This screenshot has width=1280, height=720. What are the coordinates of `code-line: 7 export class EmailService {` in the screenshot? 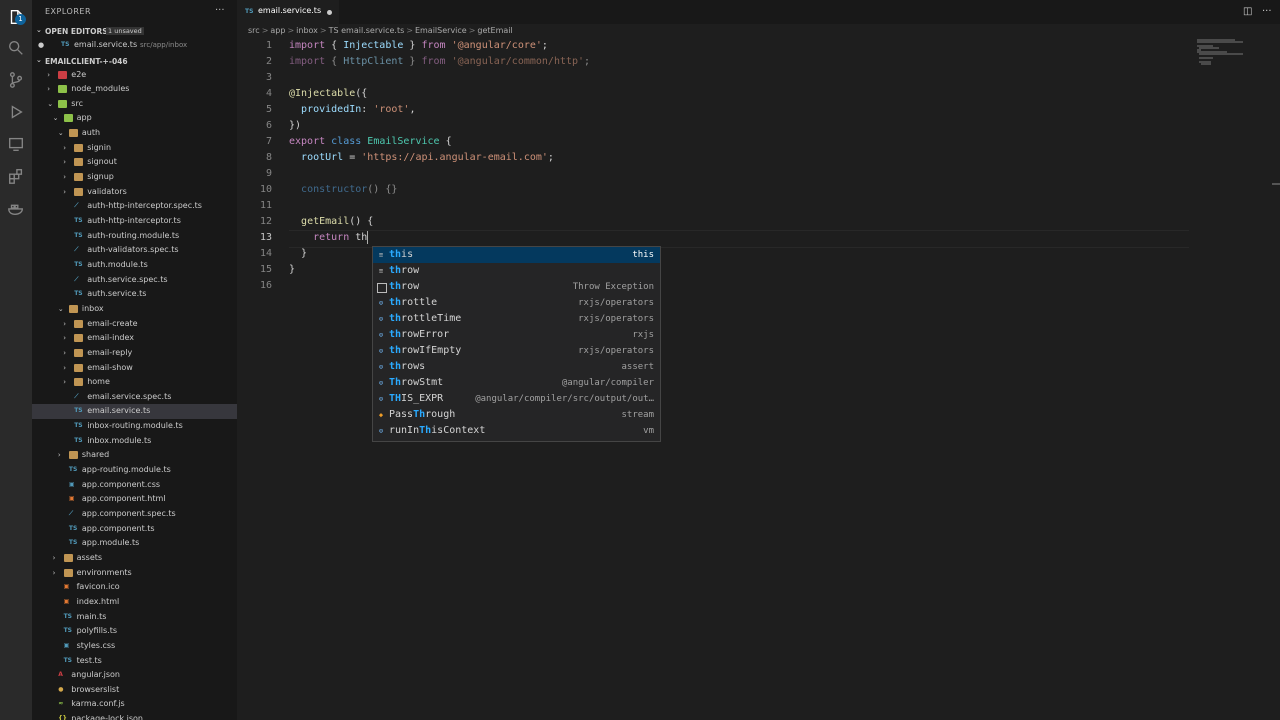 It's located at (752, 142).